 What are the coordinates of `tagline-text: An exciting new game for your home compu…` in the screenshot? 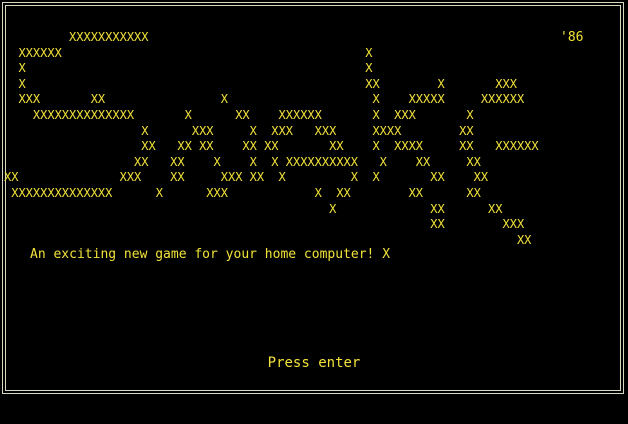 It's located at (210, 254).